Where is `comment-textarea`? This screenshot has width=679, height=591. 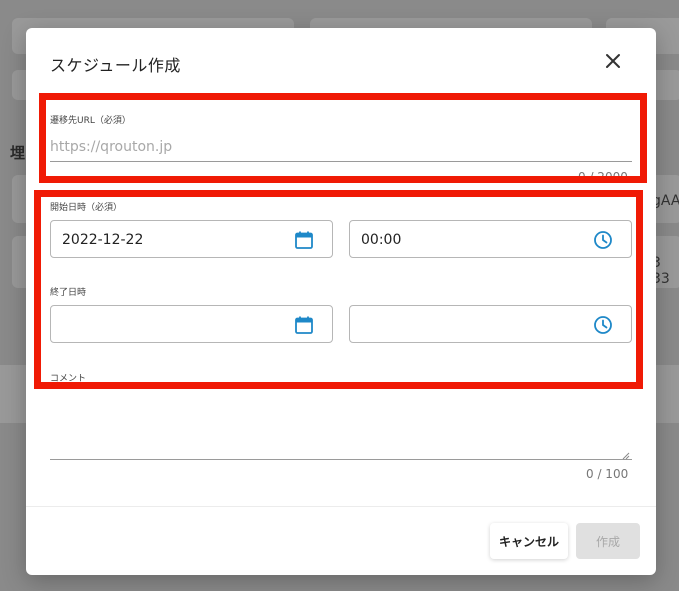 comment-textarea is located at coordinates (341, 424).